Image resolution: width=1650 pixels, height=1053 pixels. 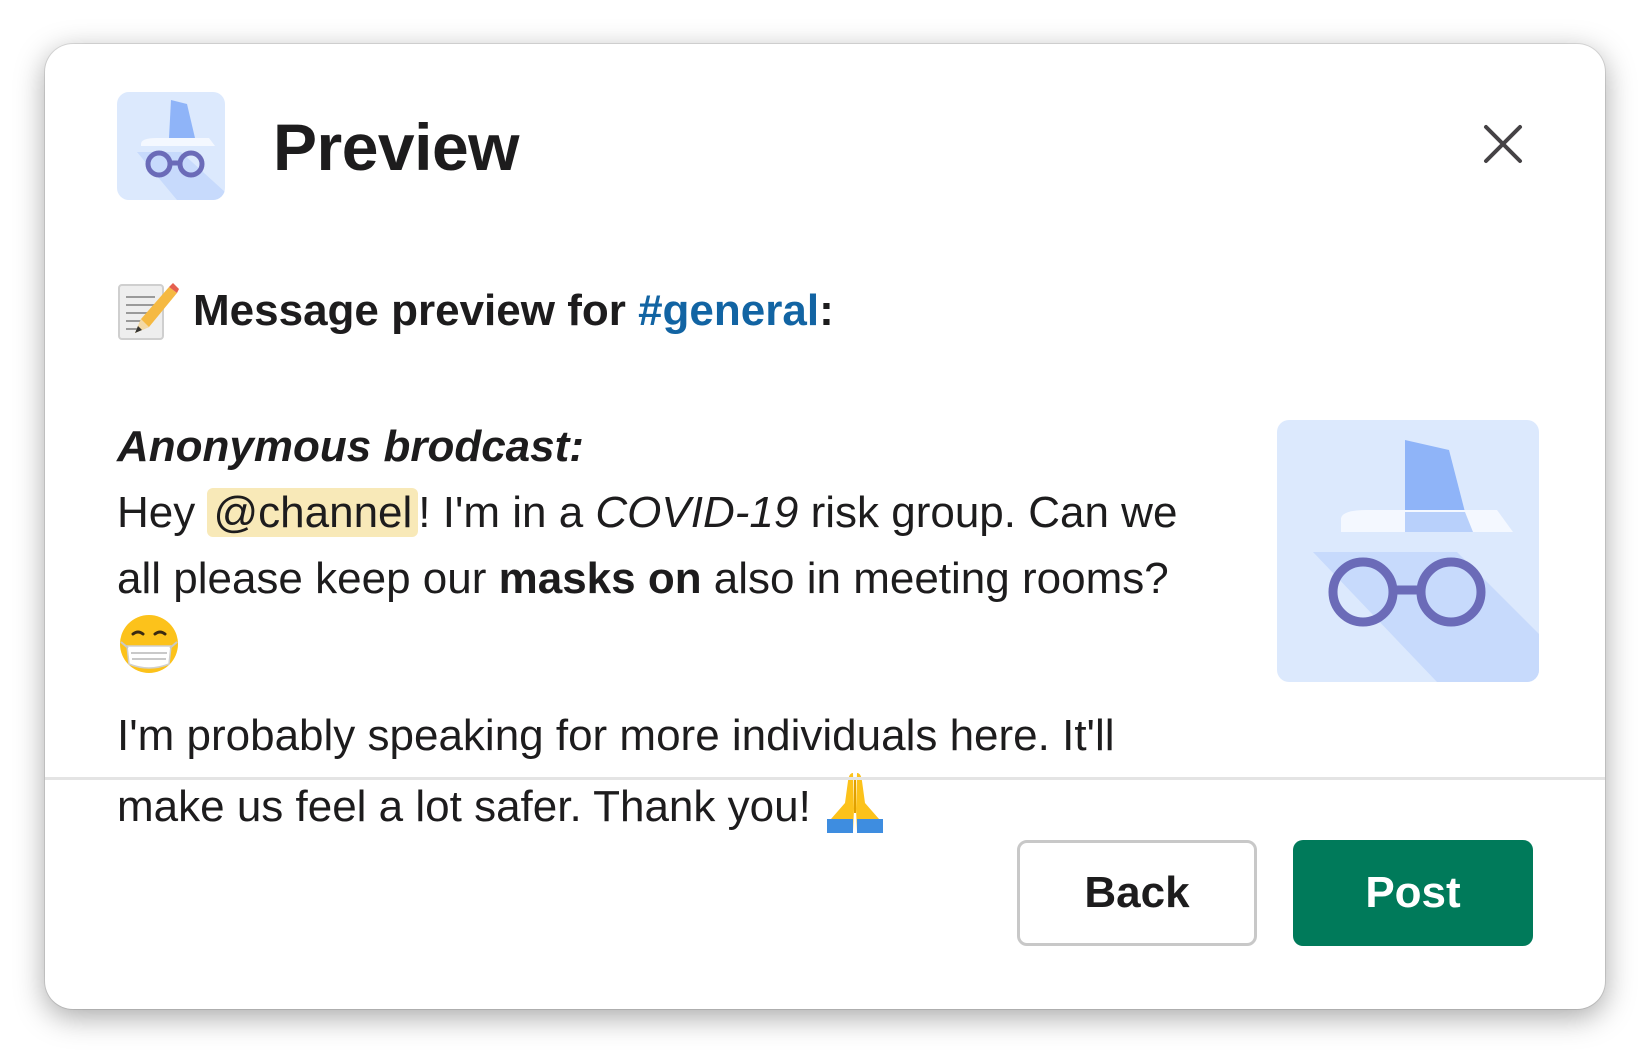 What do you see at coordinates (941, 578) in the screenshot?
I see `message-text-c: also in meeting rooms?` at bounding box center [941, 578].